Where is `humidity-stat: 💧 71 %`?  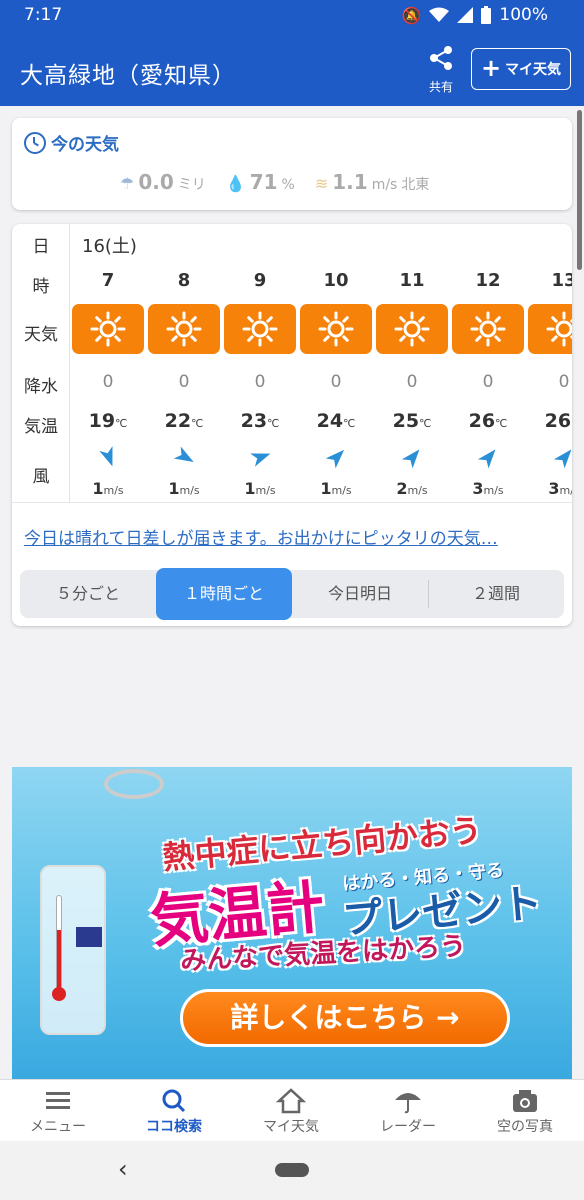 humidity-stat: 💧 71 % is located at coordinates (260, 182).